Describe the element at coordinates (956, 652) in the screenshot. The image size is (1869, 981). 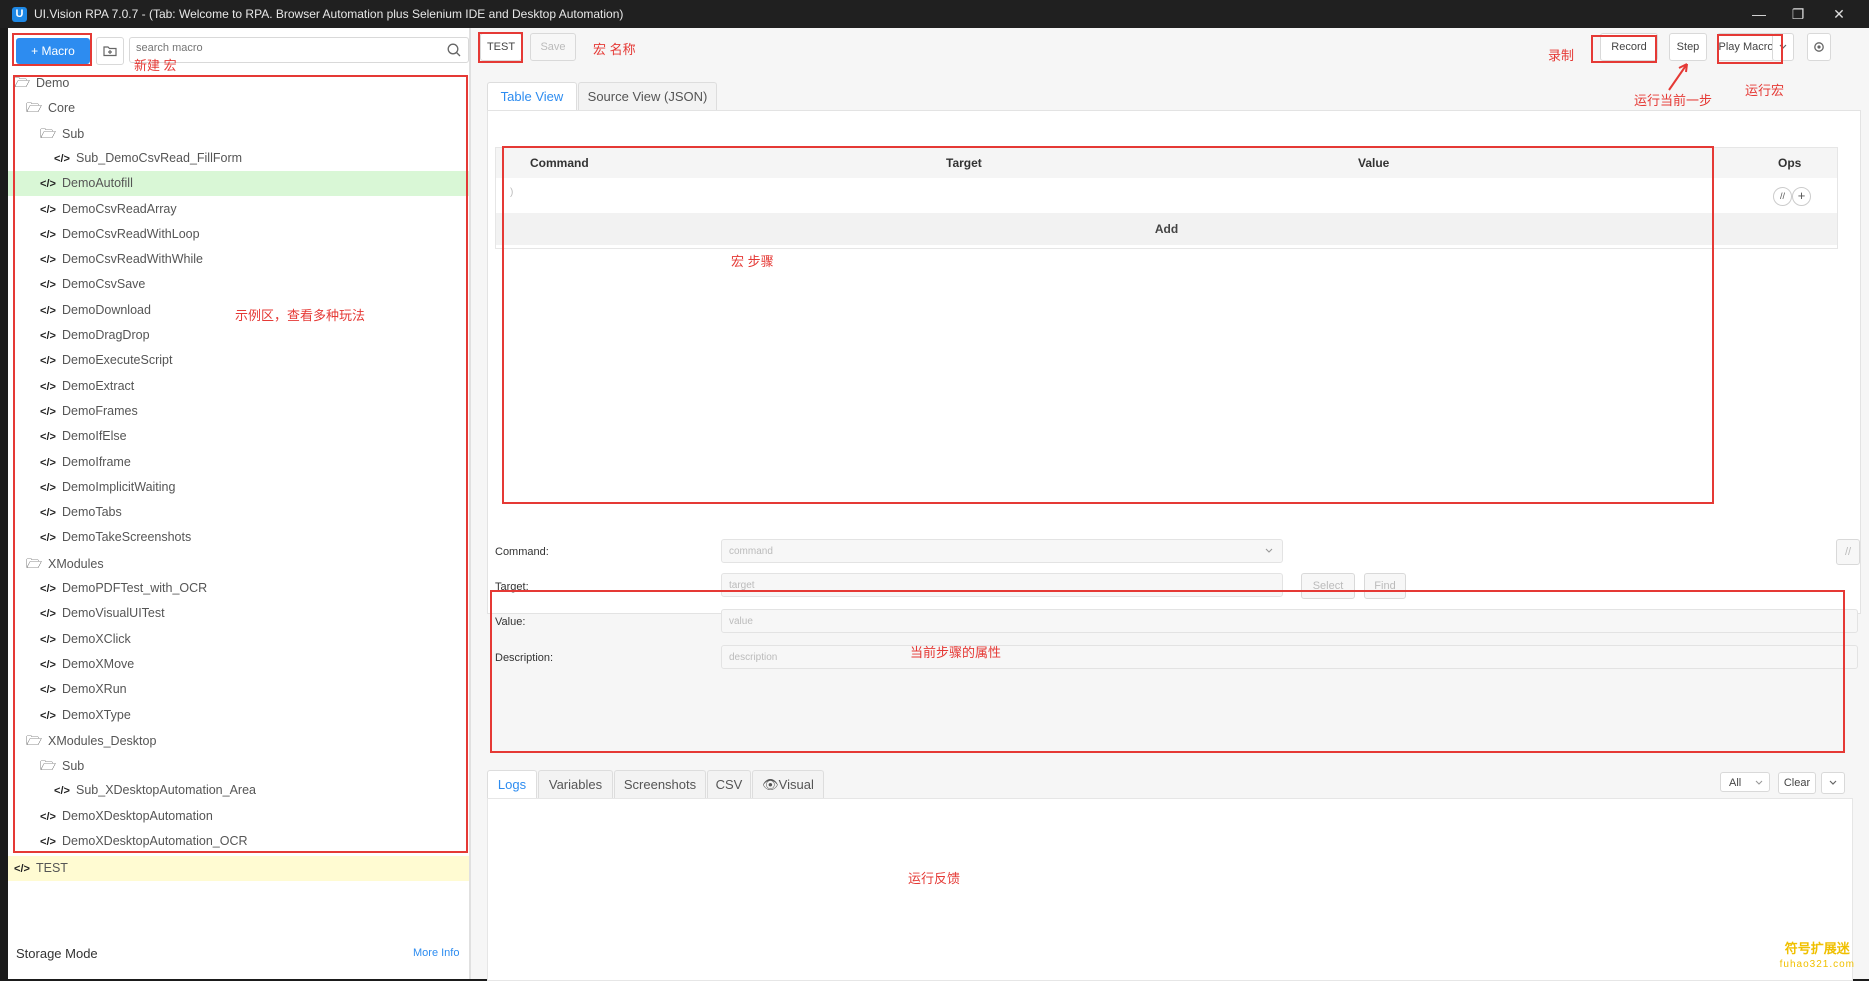
I see `annotation-properties: 当前步骤的属性` at that location.